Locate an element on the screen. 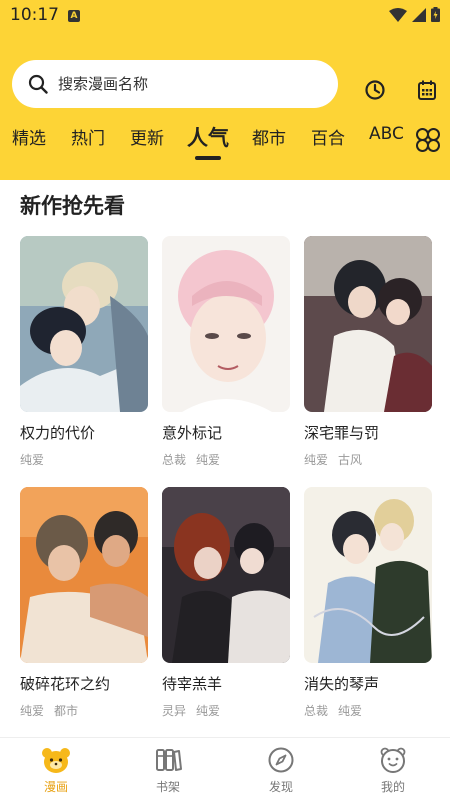 This screenshot has width=450, height=800. wifi-icon is located at coordinates (398, 14).